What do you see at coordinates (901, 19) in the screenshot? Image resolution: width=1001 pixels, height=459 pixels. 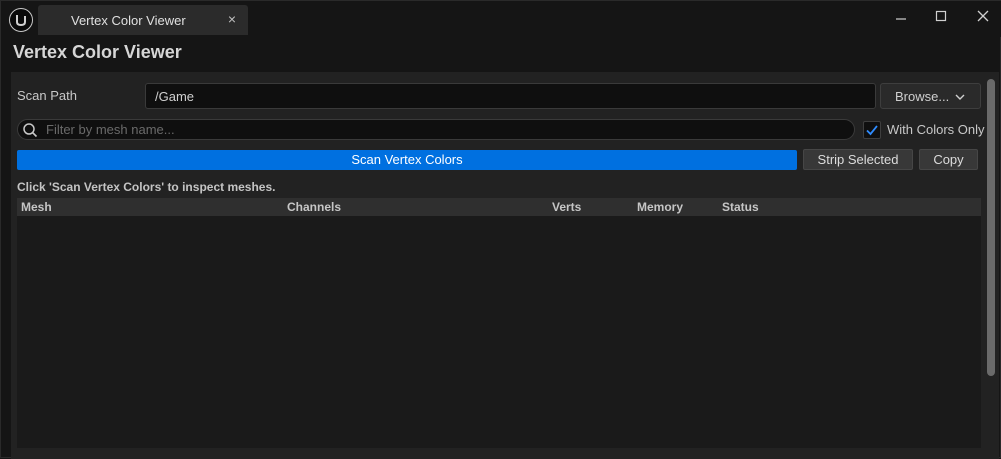 I see `minimize-icon` at bounding box center [901, 19].